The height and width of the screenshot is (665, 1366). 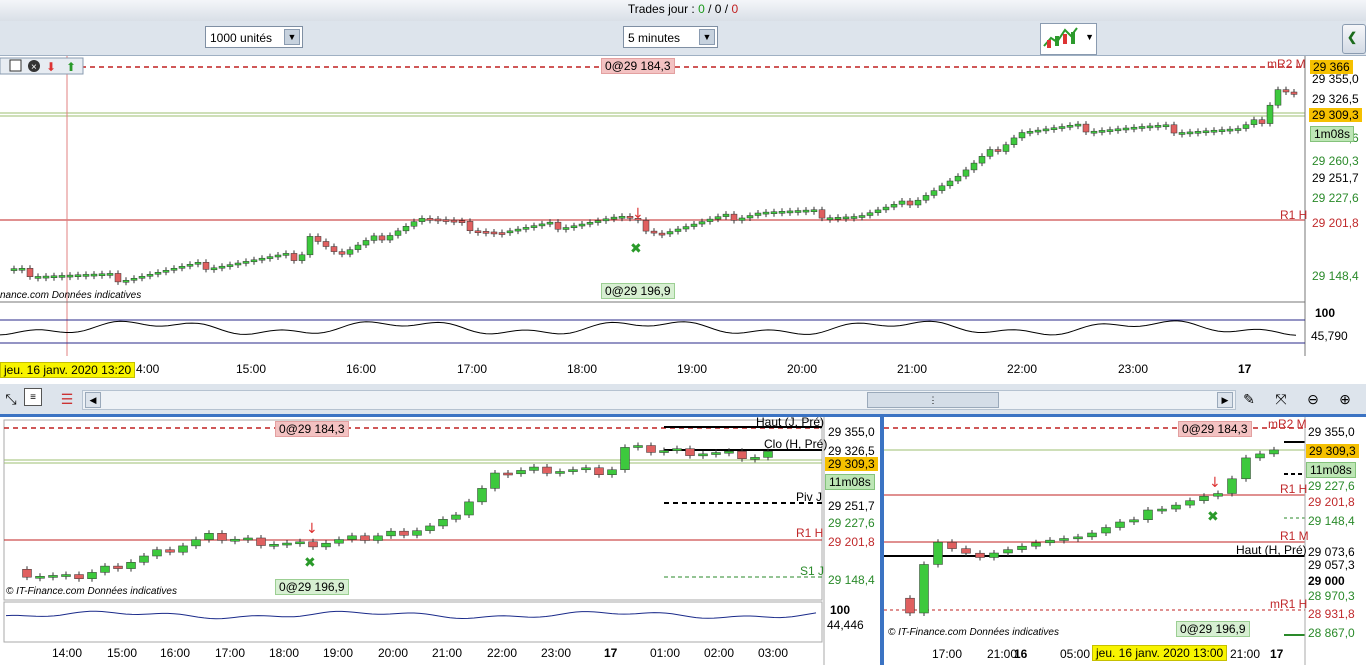 What do you see at coordinates (1331, 614) in the screenshot?
I see `price-label: 28 931,8` at bounding box center [1331, 614].